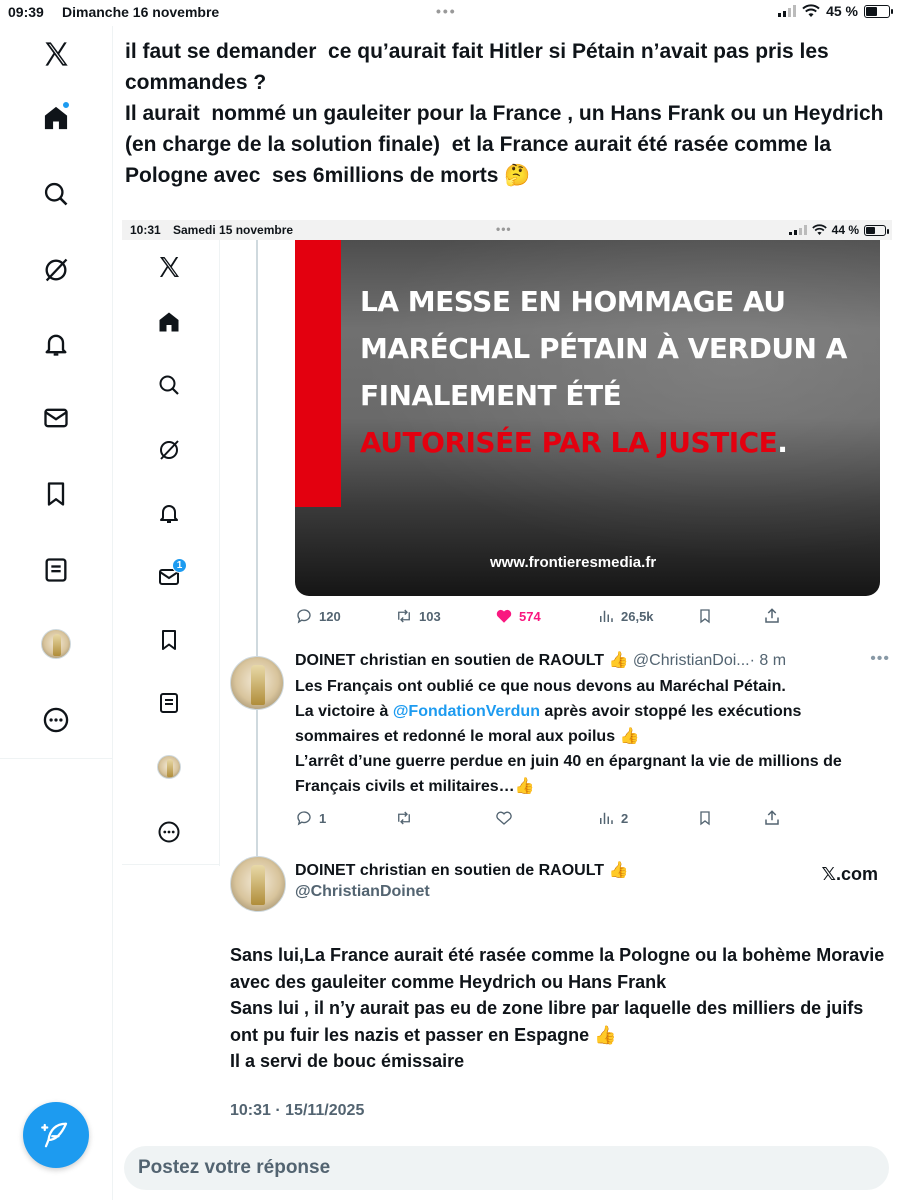  I want to click on share-icon, so click(772, 817).